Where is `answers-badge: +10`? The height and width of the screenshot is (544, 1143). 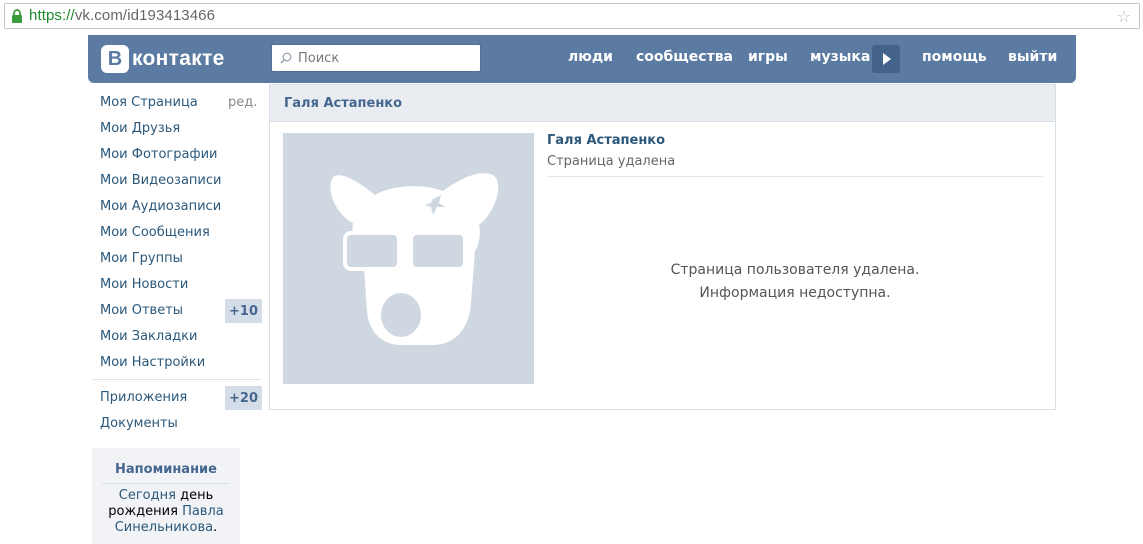
answers-badge: +10 is located at coordinates (243, 311).